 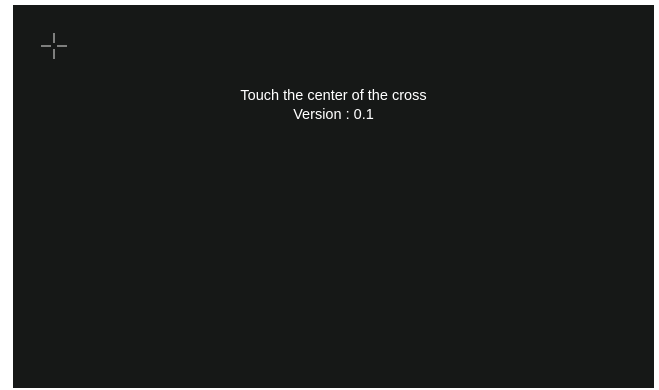 What do you see at coordinates (333, 96) in the screenshot?
I see `instruction-text: Touch the center of the cross` at bounding box center [333, 96].